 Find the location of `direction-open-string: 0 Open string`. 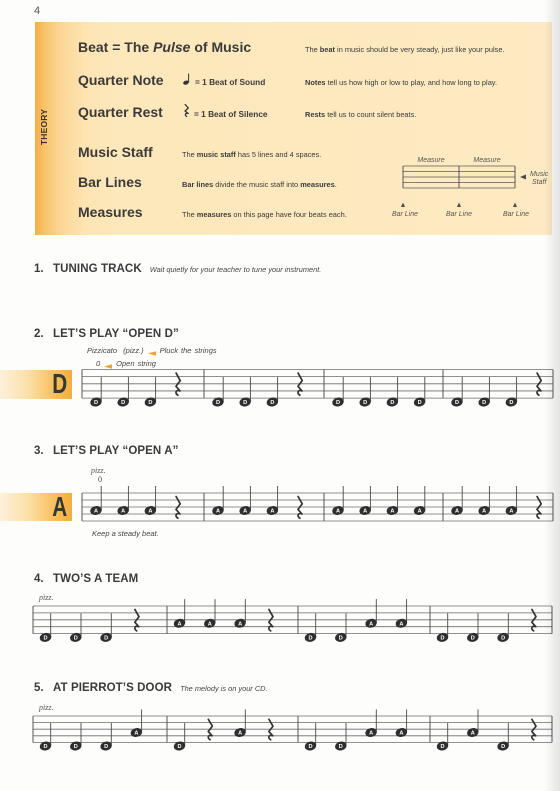

direction-open-string: 0 Open string is located at coordinates (126, 364).